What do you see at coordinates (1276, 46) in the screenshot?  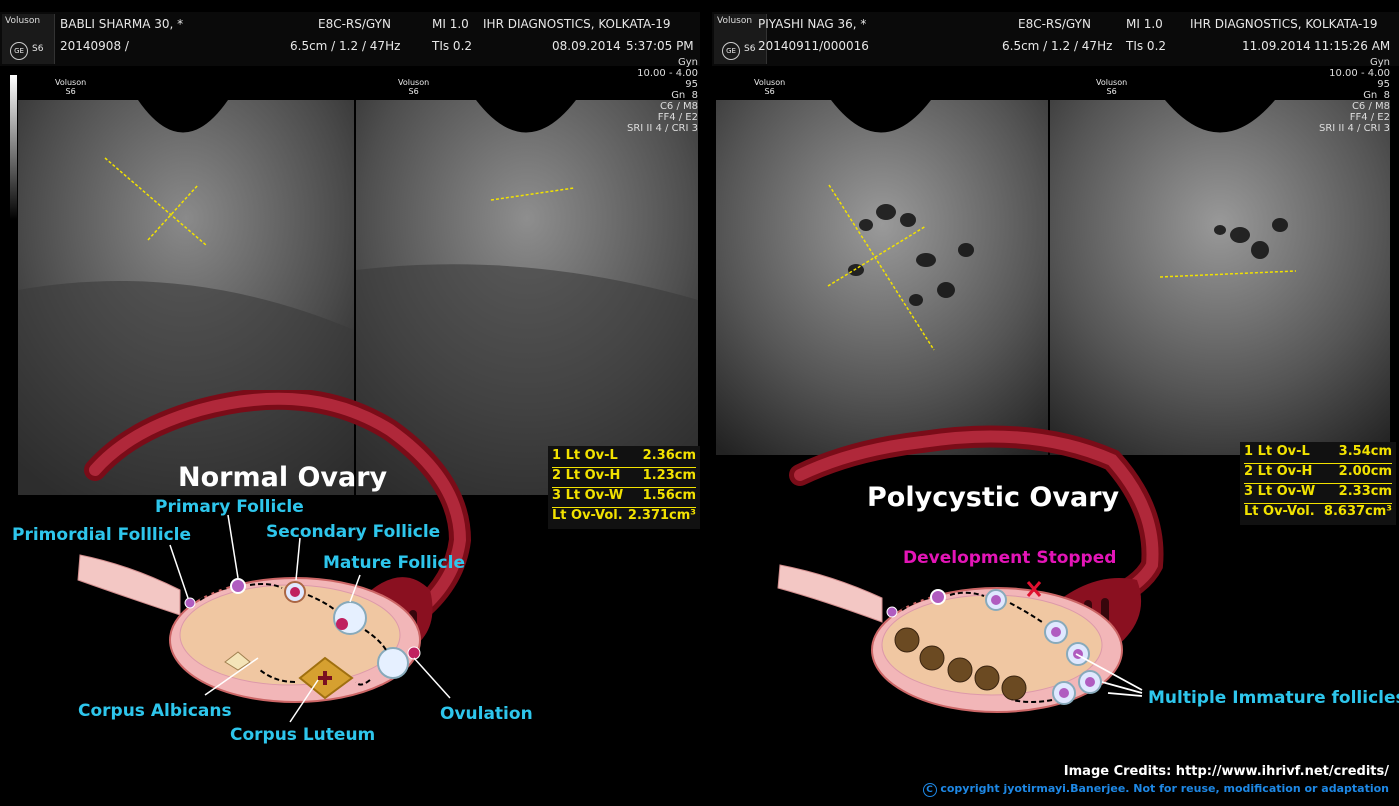 I see `scan-date: 11.09.2014` at bounding box center [1276, 46].